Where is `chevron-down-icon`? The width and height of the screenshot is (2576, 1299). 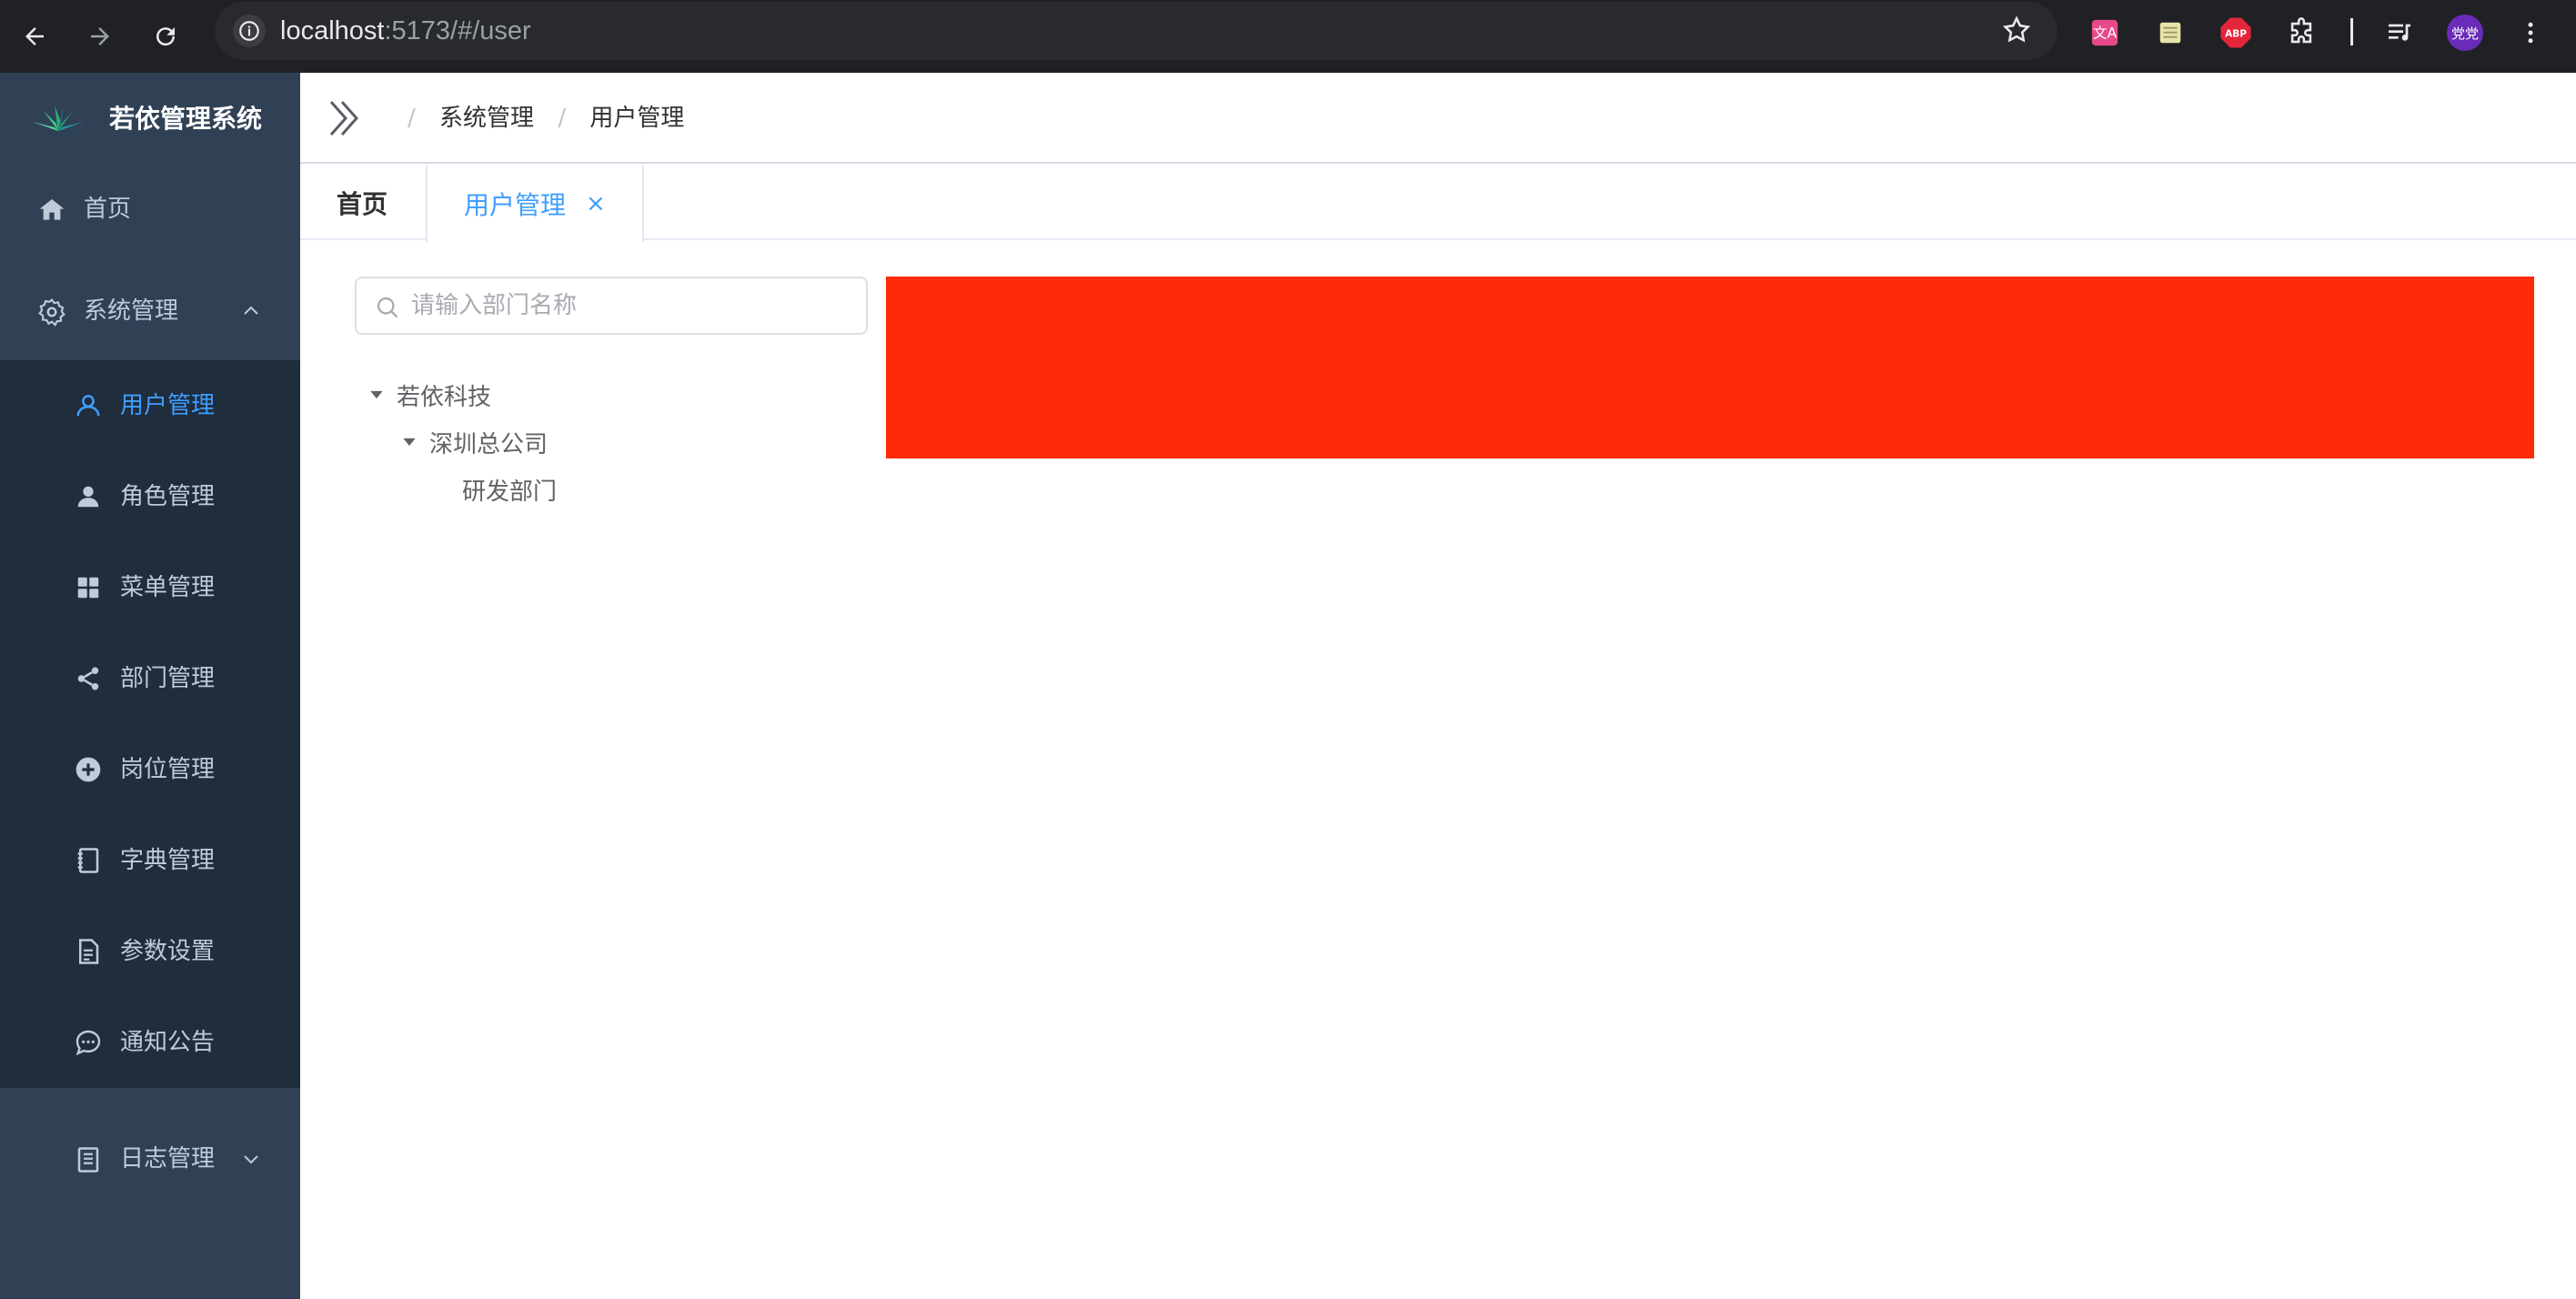
chevron-down-icon is located at coordinates (251, 1159).